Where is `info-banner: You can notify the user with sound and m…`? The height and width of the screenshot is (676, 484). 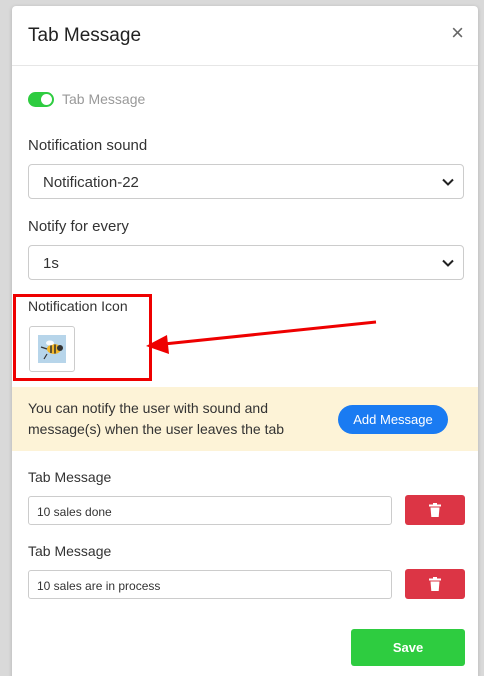
info-banner: You can notify the user with sound and m… is located at coordinates (245, 419).